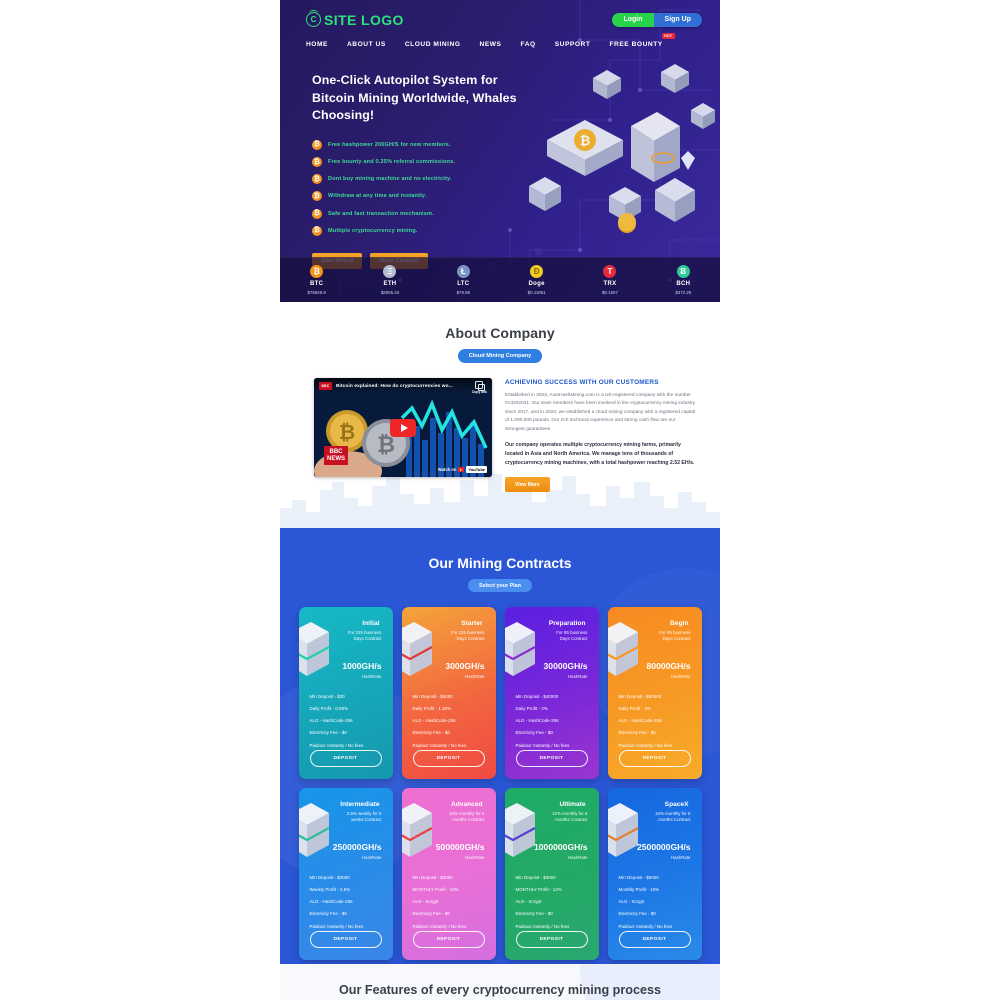 The height and width of the screenshot is (1000, 1000). What do you see at coordinates (317, 272) in the screenshot?
I see `btc-coin-icon: ₿` at bounding box center [317, 272].